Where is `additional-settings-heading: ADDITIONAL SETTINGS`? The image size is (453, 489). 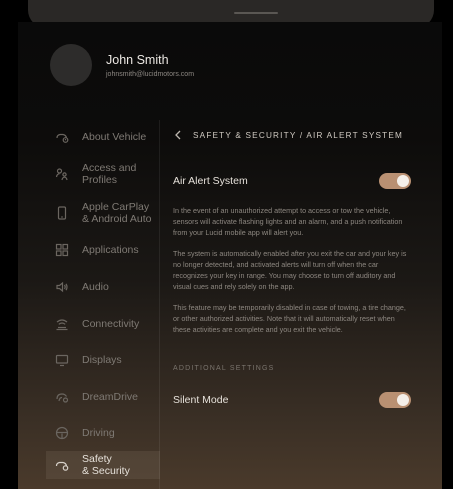
additional-settings-heading: ADDITIONAL SETTINGS is located at coordinates (224, 368).